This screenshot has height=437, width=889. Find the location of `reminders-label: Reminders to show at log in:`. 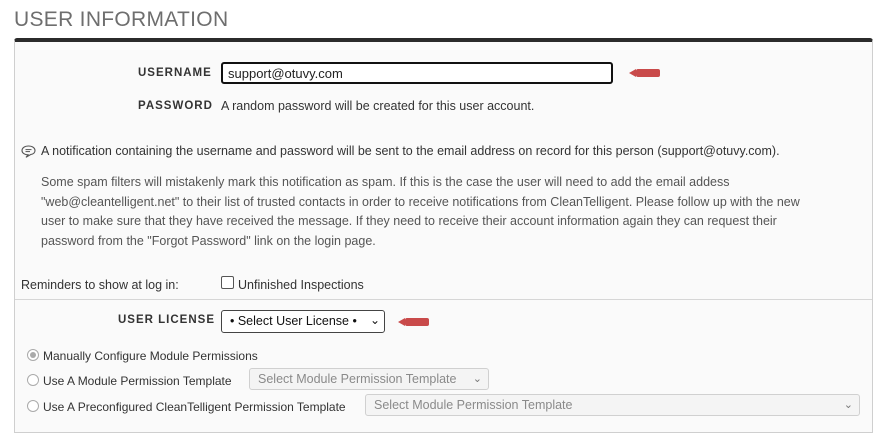

reminders-label: Reminders to show at log in: is located at coordinates (100, 285).